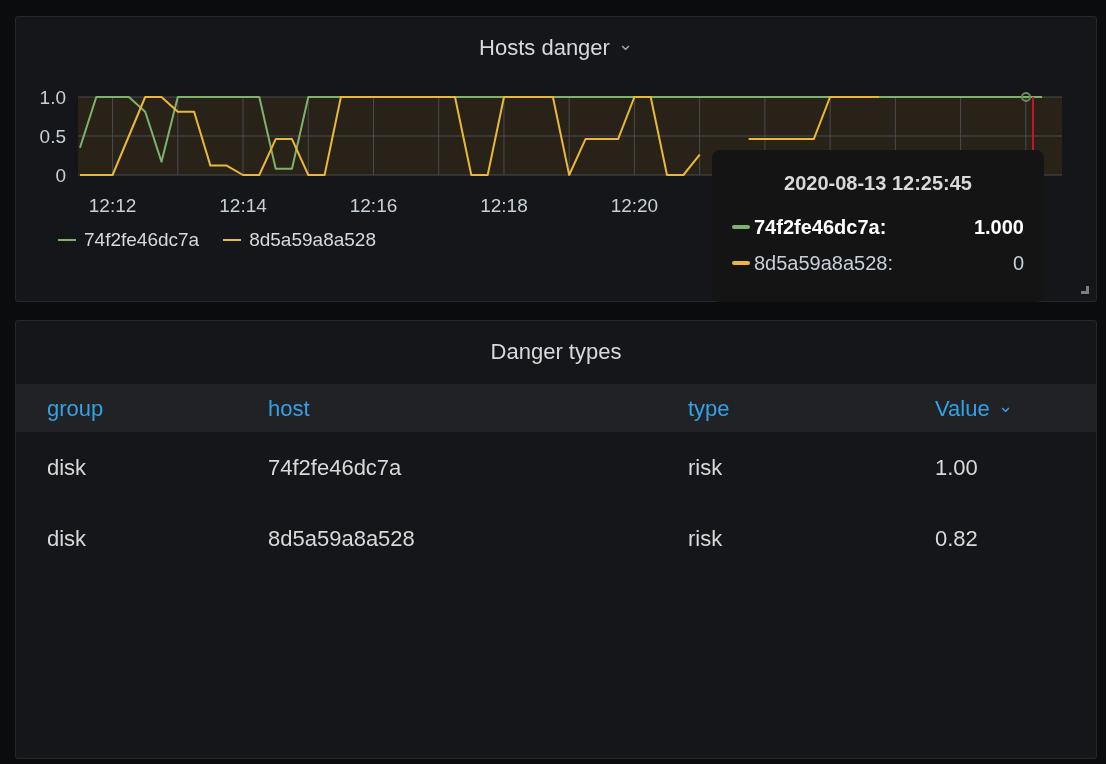 The image size is (1106, 764). Describe the element at coordinates (142, 240) in the screenshot. I see `legend-label: 74f2fe46dc7a` at that location.